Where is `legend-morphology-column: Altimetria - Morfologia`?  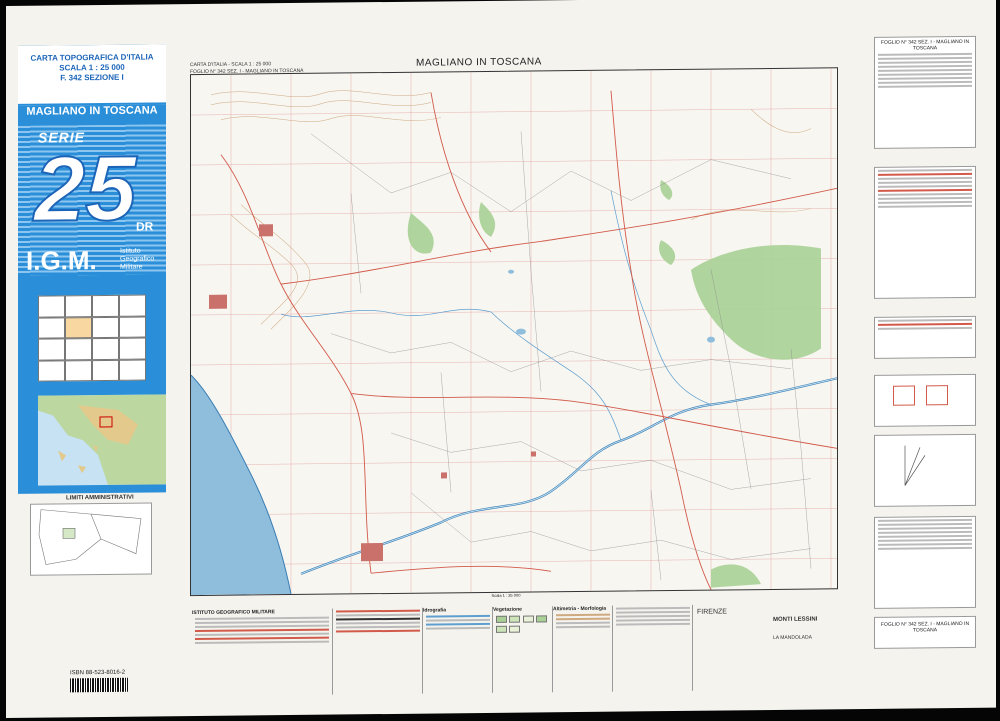
legend-morphology-column: Altimetria - Morfologia is located at coordinates (582, 649).